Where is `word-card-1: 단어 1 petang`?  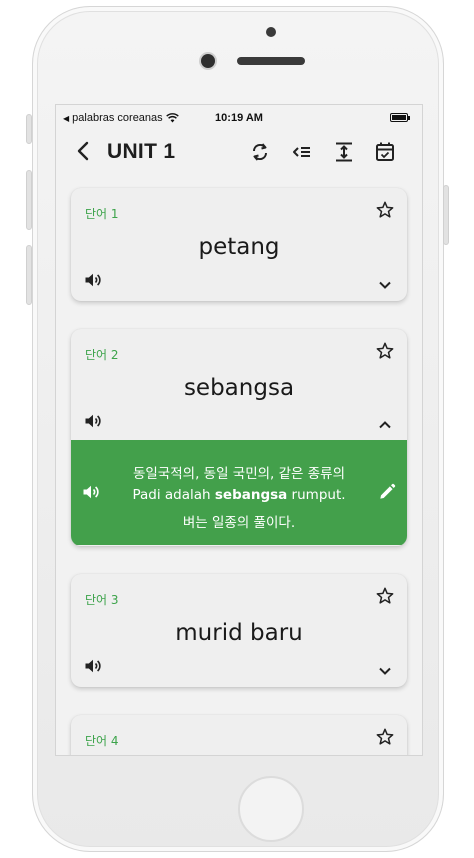 word-card-1: 단어 1 petang is located at coordinates (239, 244).